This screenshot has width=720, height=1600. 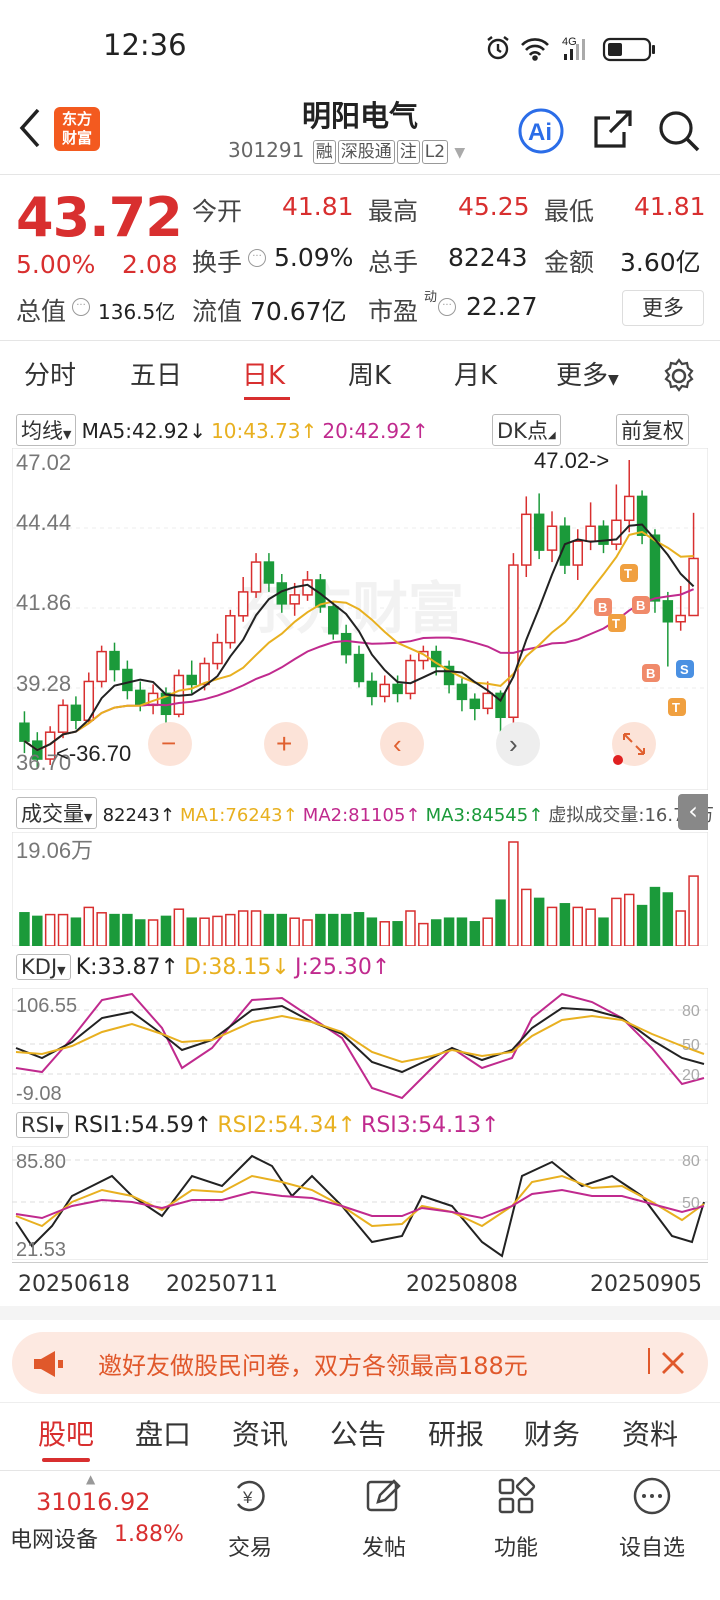 I want to click on add-watchlist-button: 设自选, so click(x=652, y=1546).